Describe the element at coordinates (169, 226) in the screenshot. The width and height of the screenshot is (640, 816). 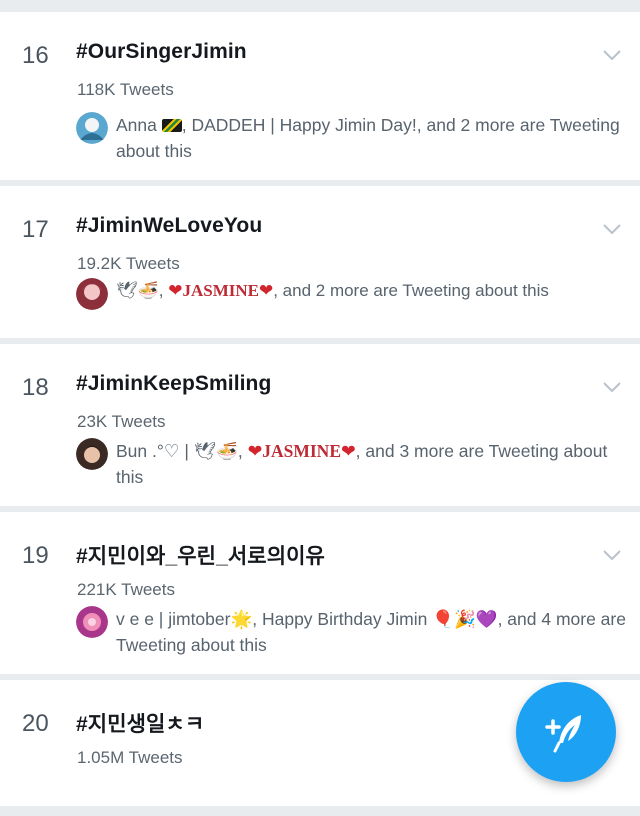
I see `trend-hashtag: #JiminWeLoveYou` at that location.